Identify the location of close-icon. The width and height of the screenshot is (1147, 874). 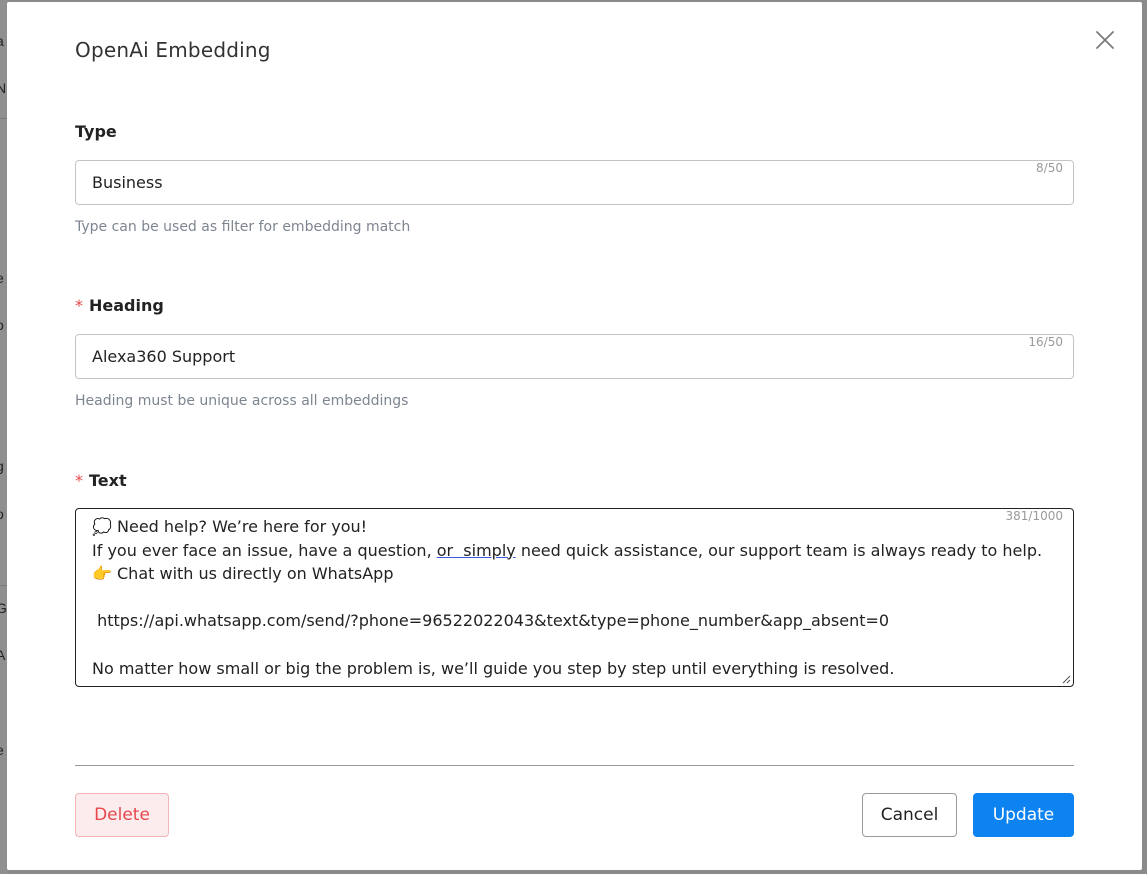
(1105, 40).